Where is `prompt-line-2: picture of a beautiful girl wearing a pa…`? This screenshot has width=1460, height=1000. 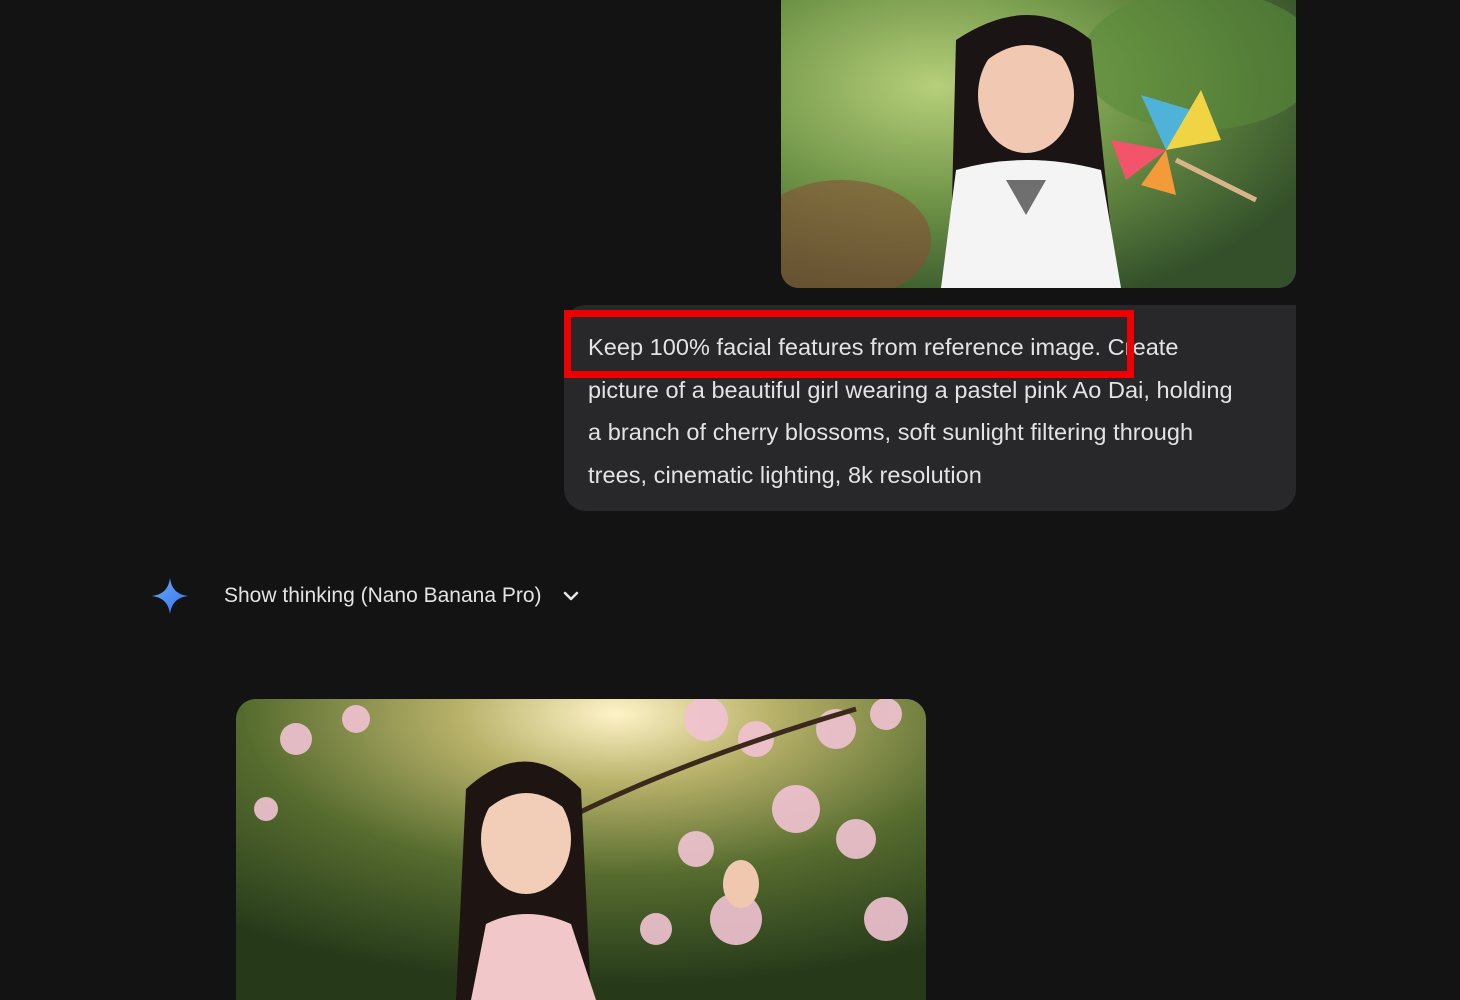
prompt-line-2: picture of a beautiful girl wearing a pa… is located at coordinates (910, 389).